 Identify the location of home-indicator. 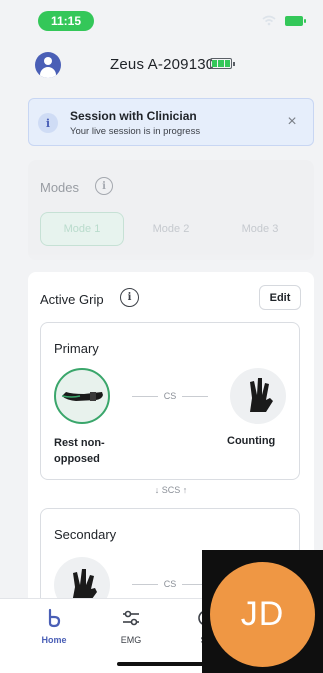
(162, 664).